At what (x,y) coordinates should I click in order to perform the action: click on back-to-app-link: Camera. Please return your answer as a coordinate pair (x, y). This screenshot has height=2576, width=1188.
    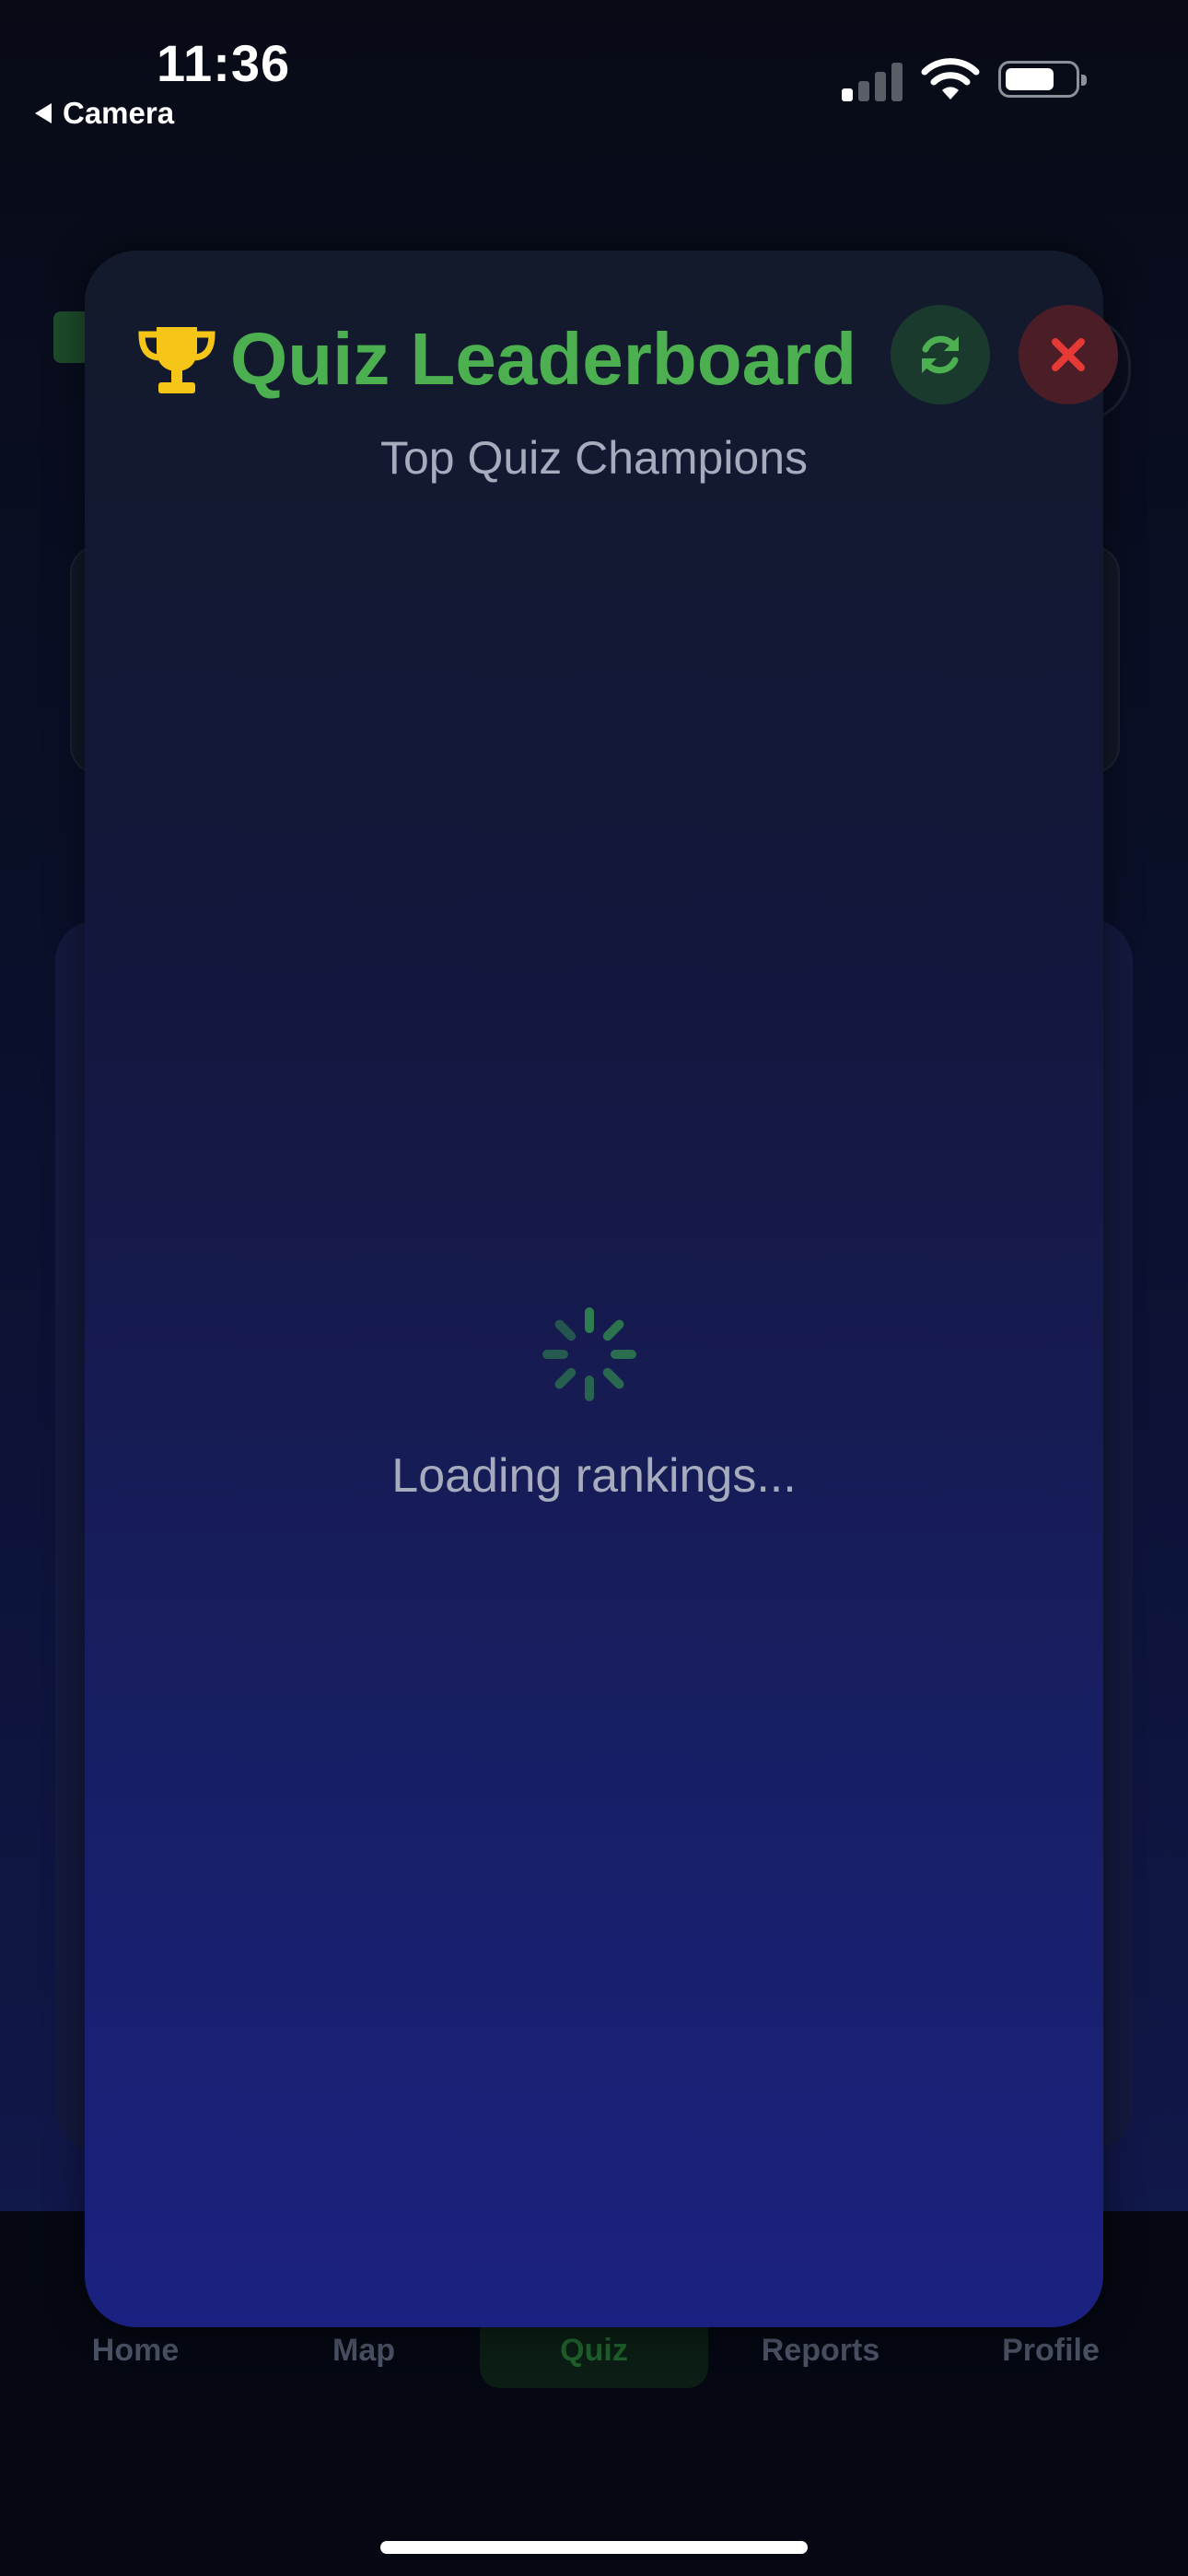
    Looking at the image, I should click on (105, 113).